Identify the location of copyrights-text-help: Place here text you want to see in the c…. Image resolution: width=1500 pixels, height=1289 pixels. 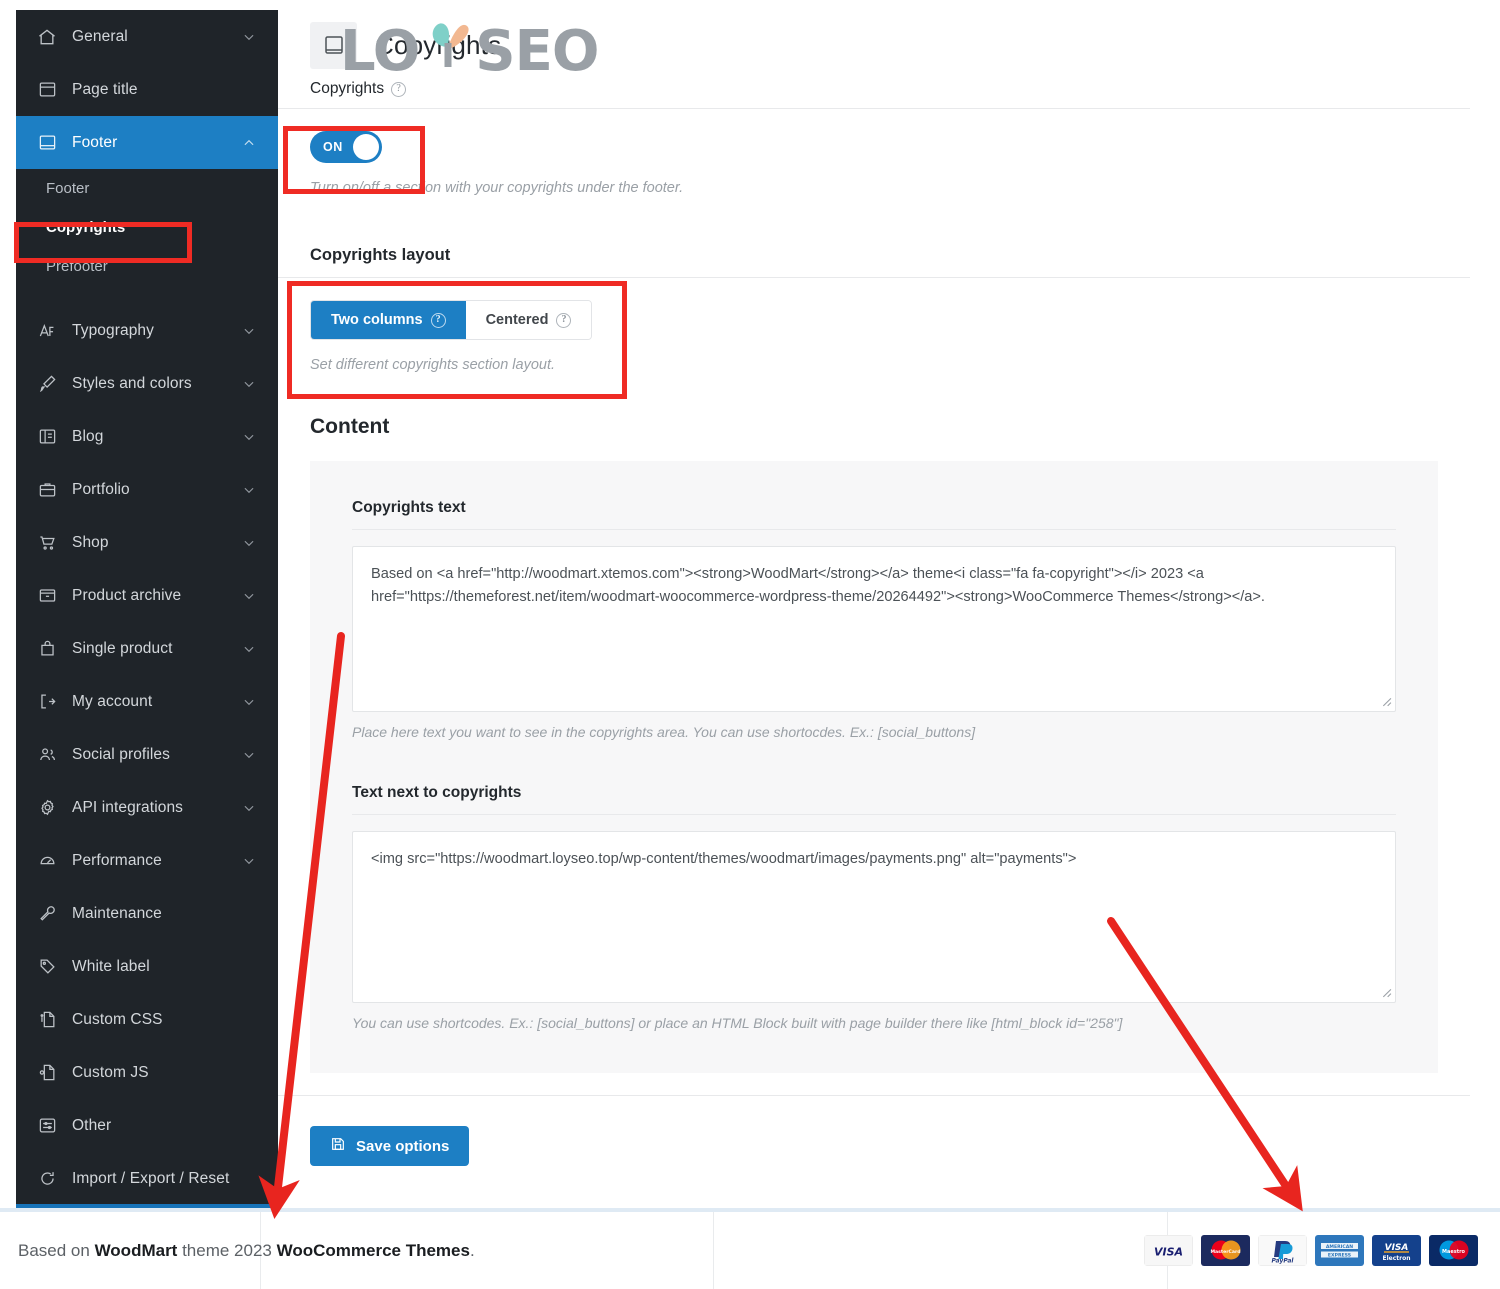
(664, 732).